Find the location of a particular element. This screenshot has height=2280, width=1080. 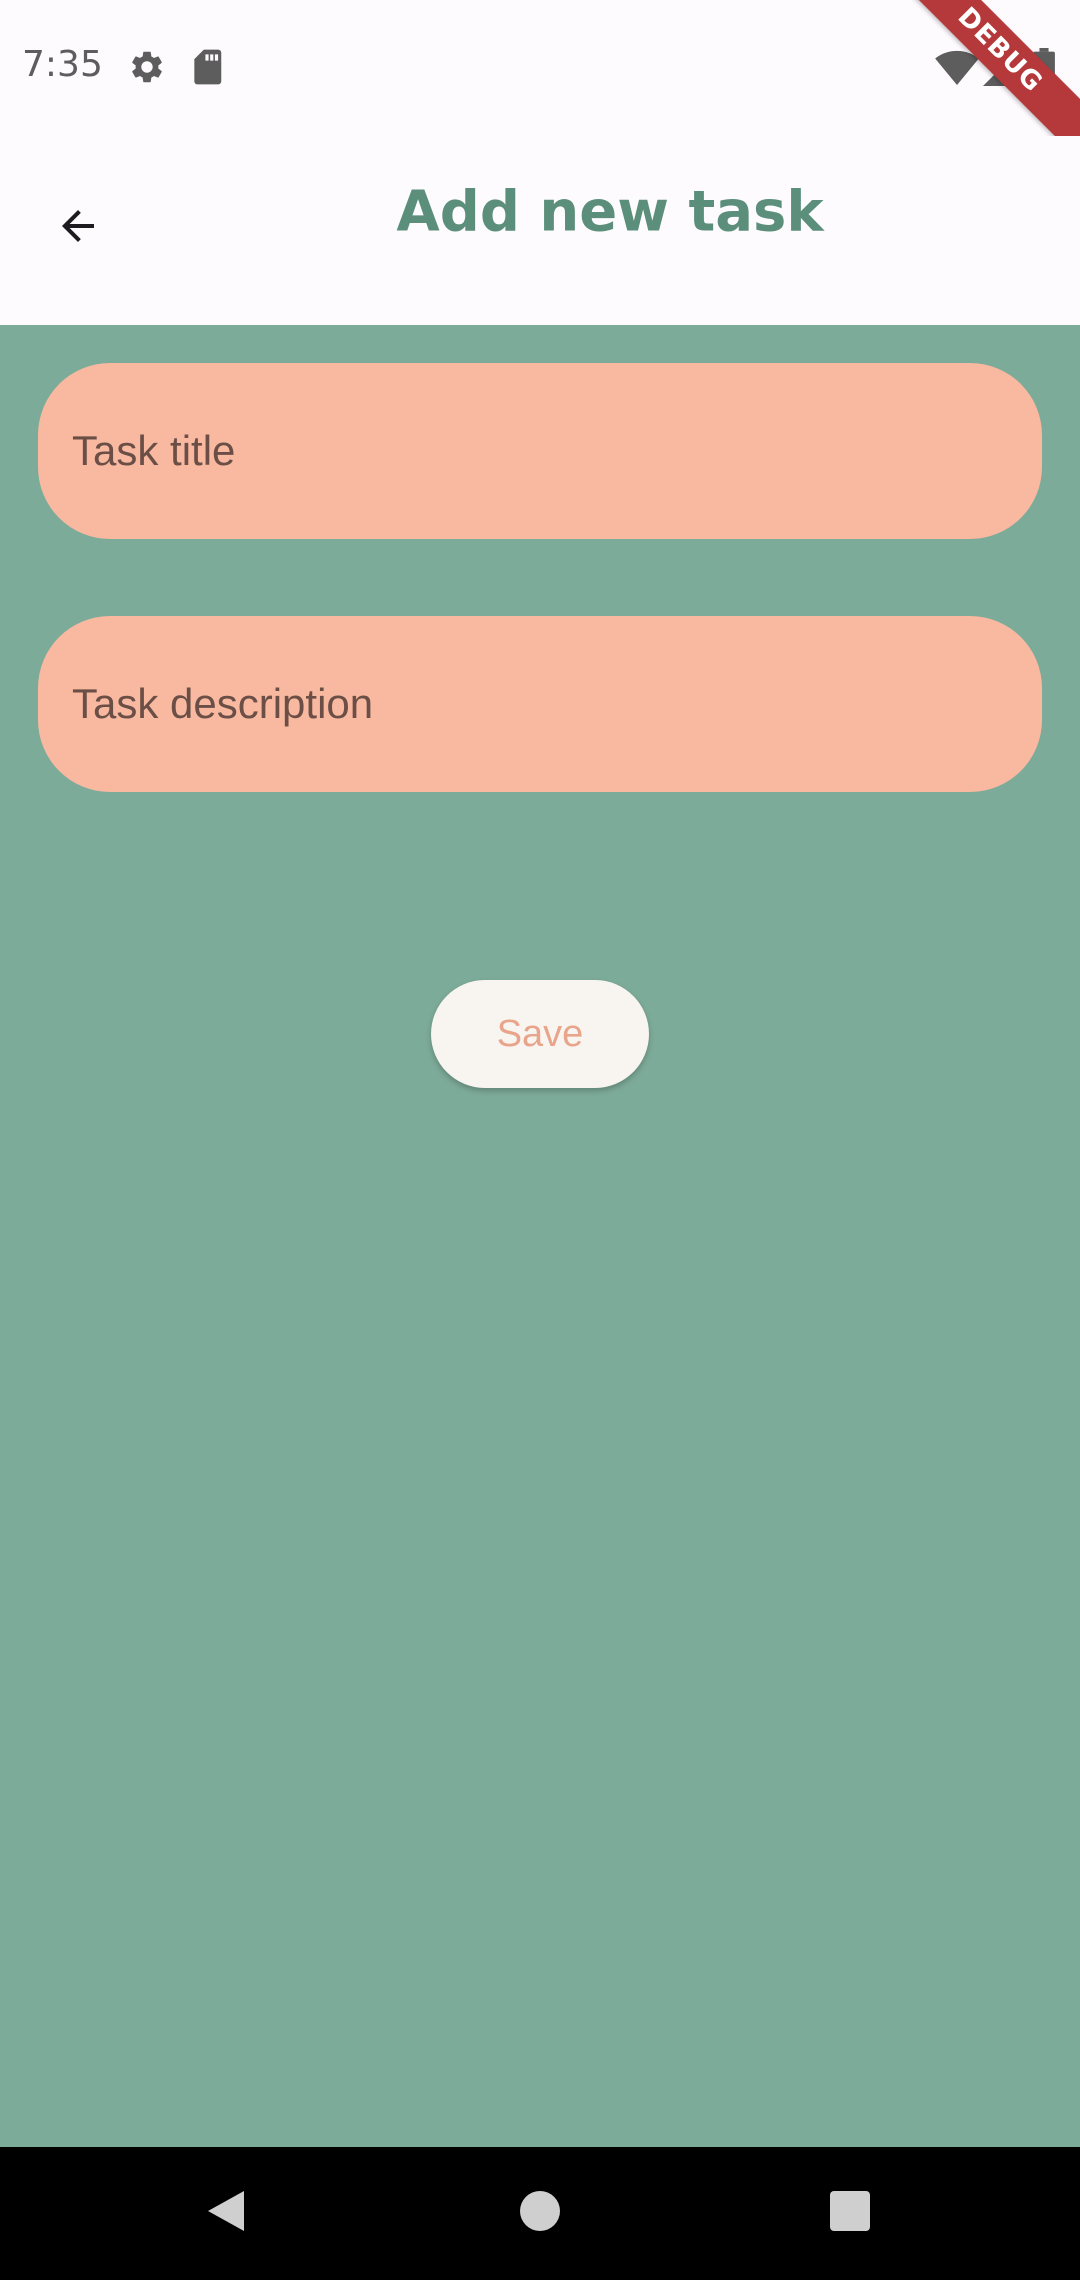

sd-card-icon is located at coordinates (207, 69).